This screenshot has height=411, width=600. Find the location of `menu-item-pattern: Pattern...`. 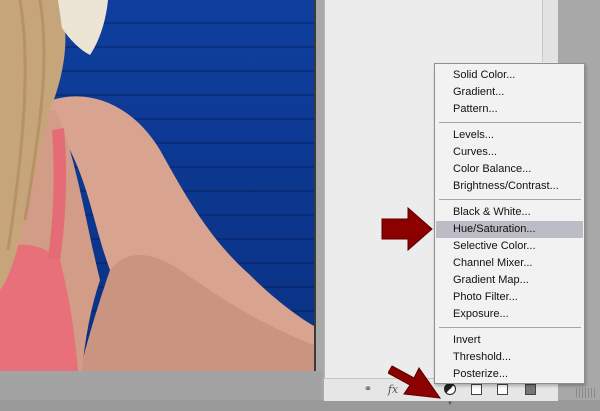

menu-item-pattern: Pattern... is located at coordinates (509, 109).